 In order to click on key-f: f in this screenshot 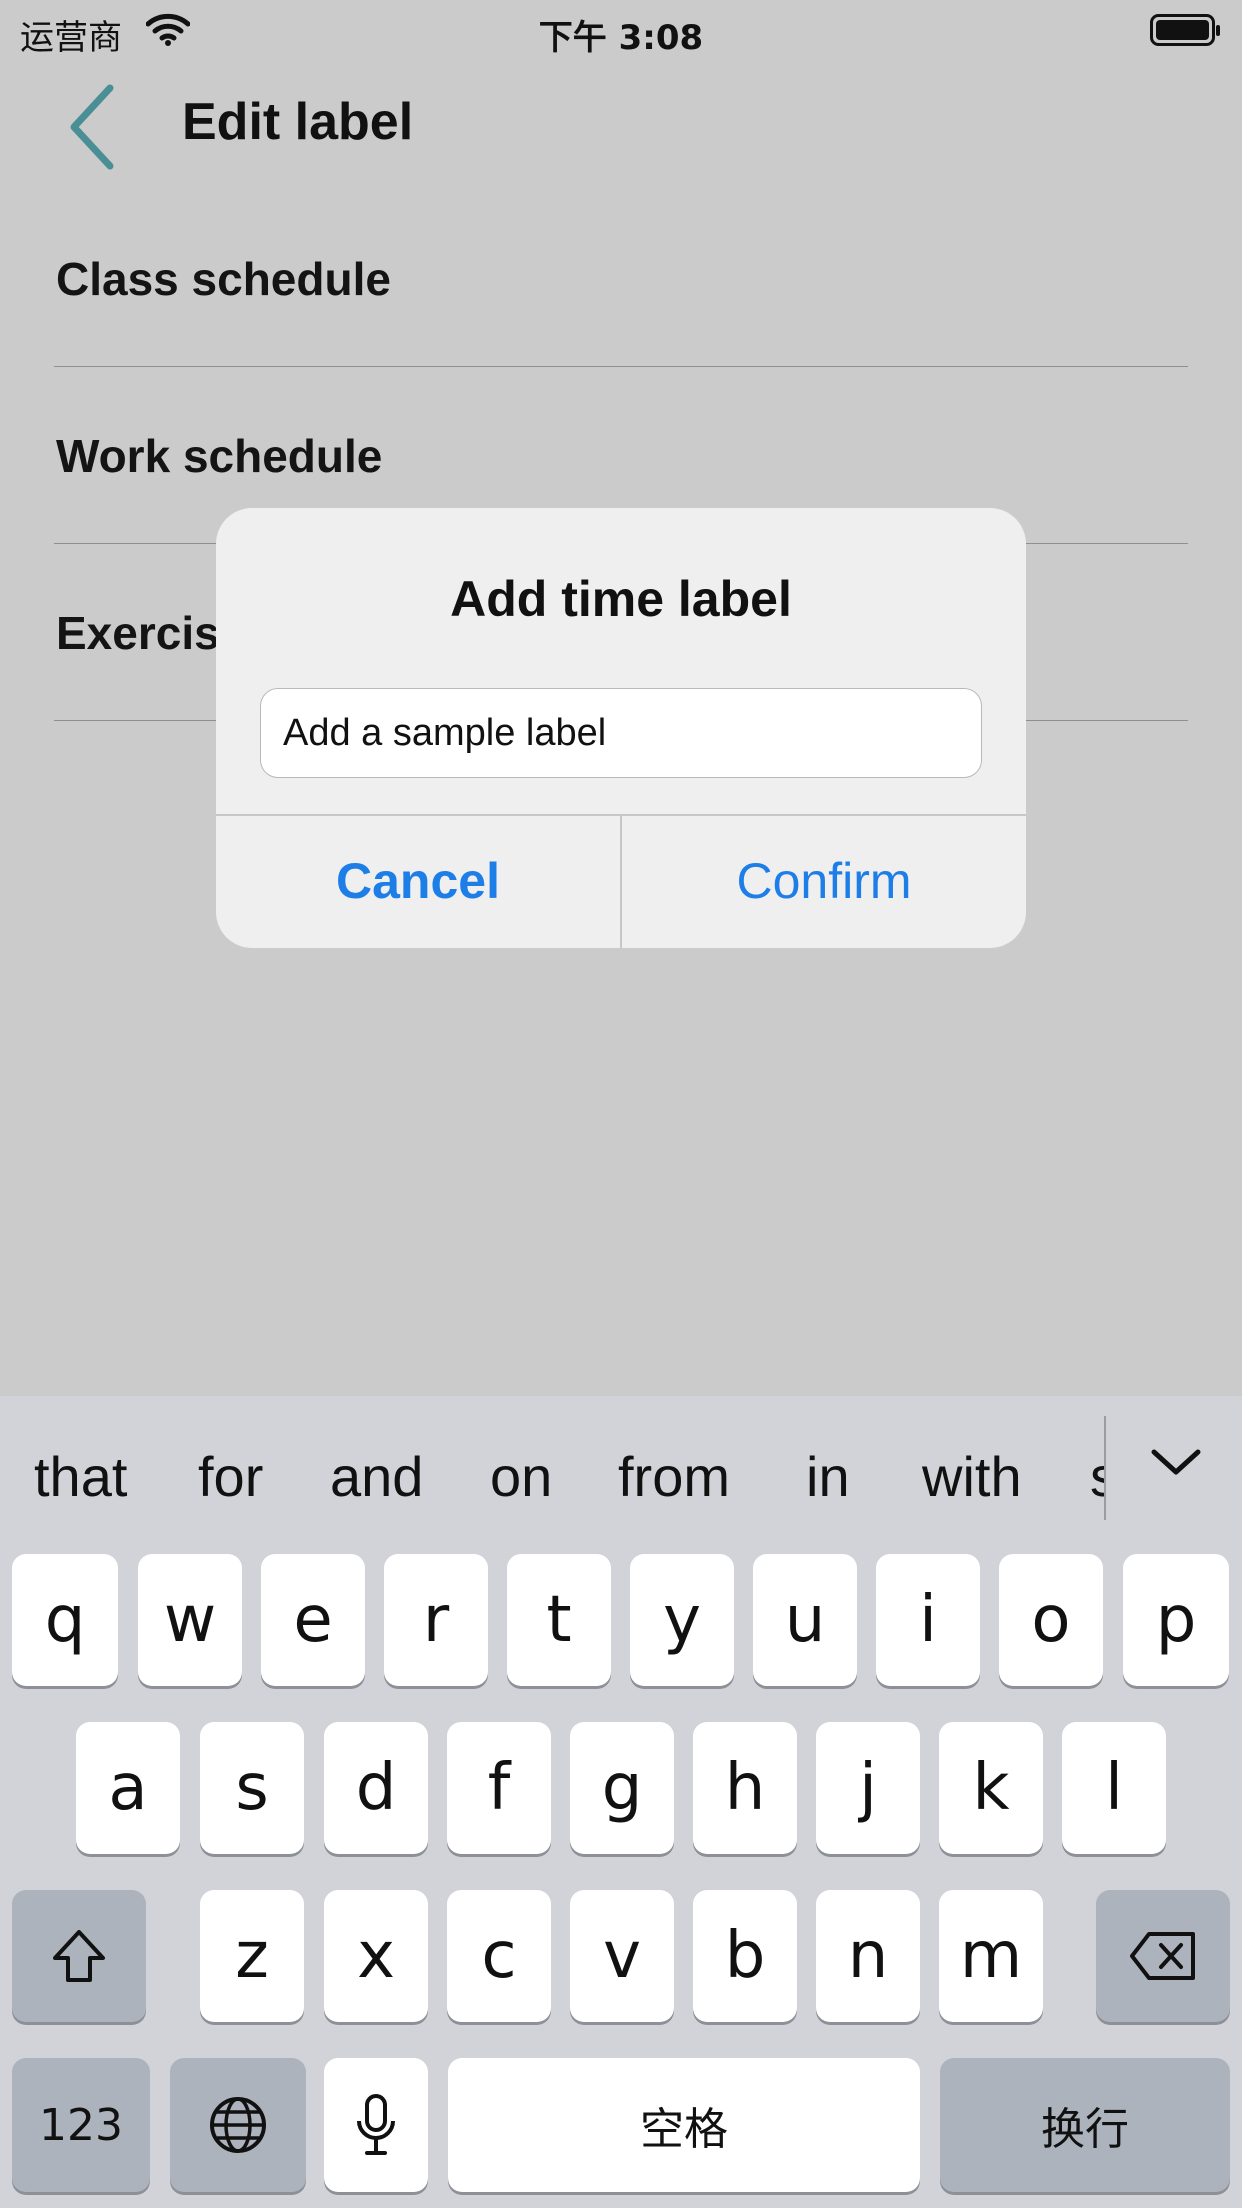, I will do `click(499, 1788)`.